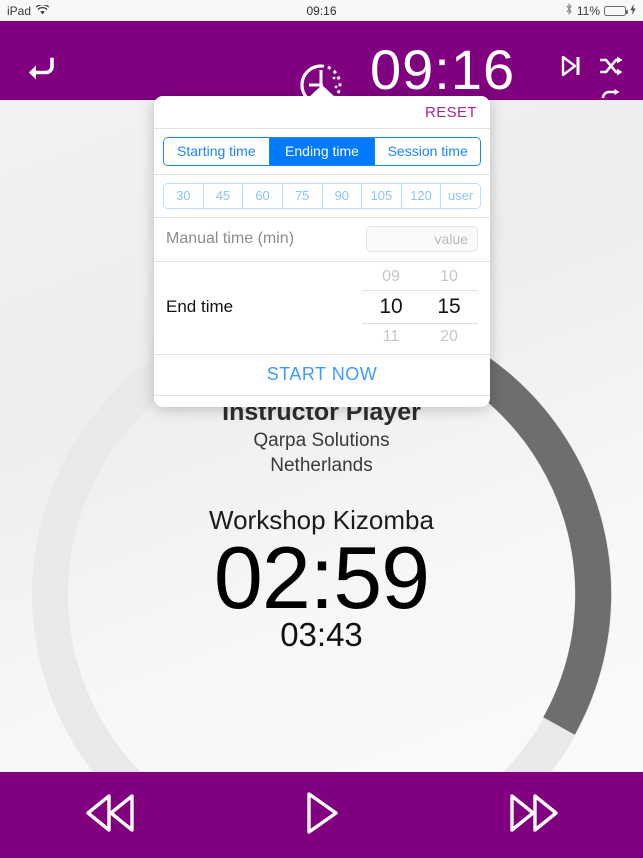  I want to click on status-bar: iPad 09:16 11%, so click(321, 10).